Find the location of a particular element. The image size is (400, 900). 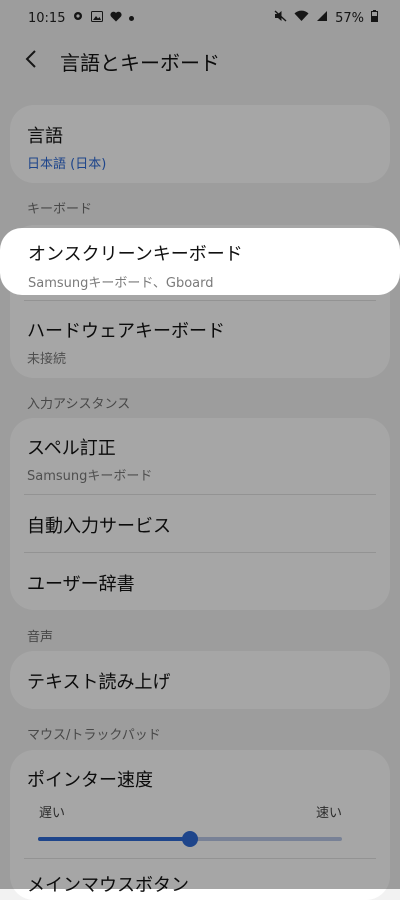

onscreen-keyboard-value: Samsungキーボード、Gboard is located at coordinates (121, 283).